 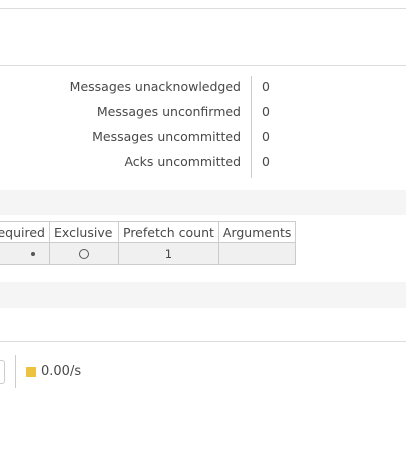 I want to click on column-header-exclusive: Exclusive, so click(x=84, y=232).